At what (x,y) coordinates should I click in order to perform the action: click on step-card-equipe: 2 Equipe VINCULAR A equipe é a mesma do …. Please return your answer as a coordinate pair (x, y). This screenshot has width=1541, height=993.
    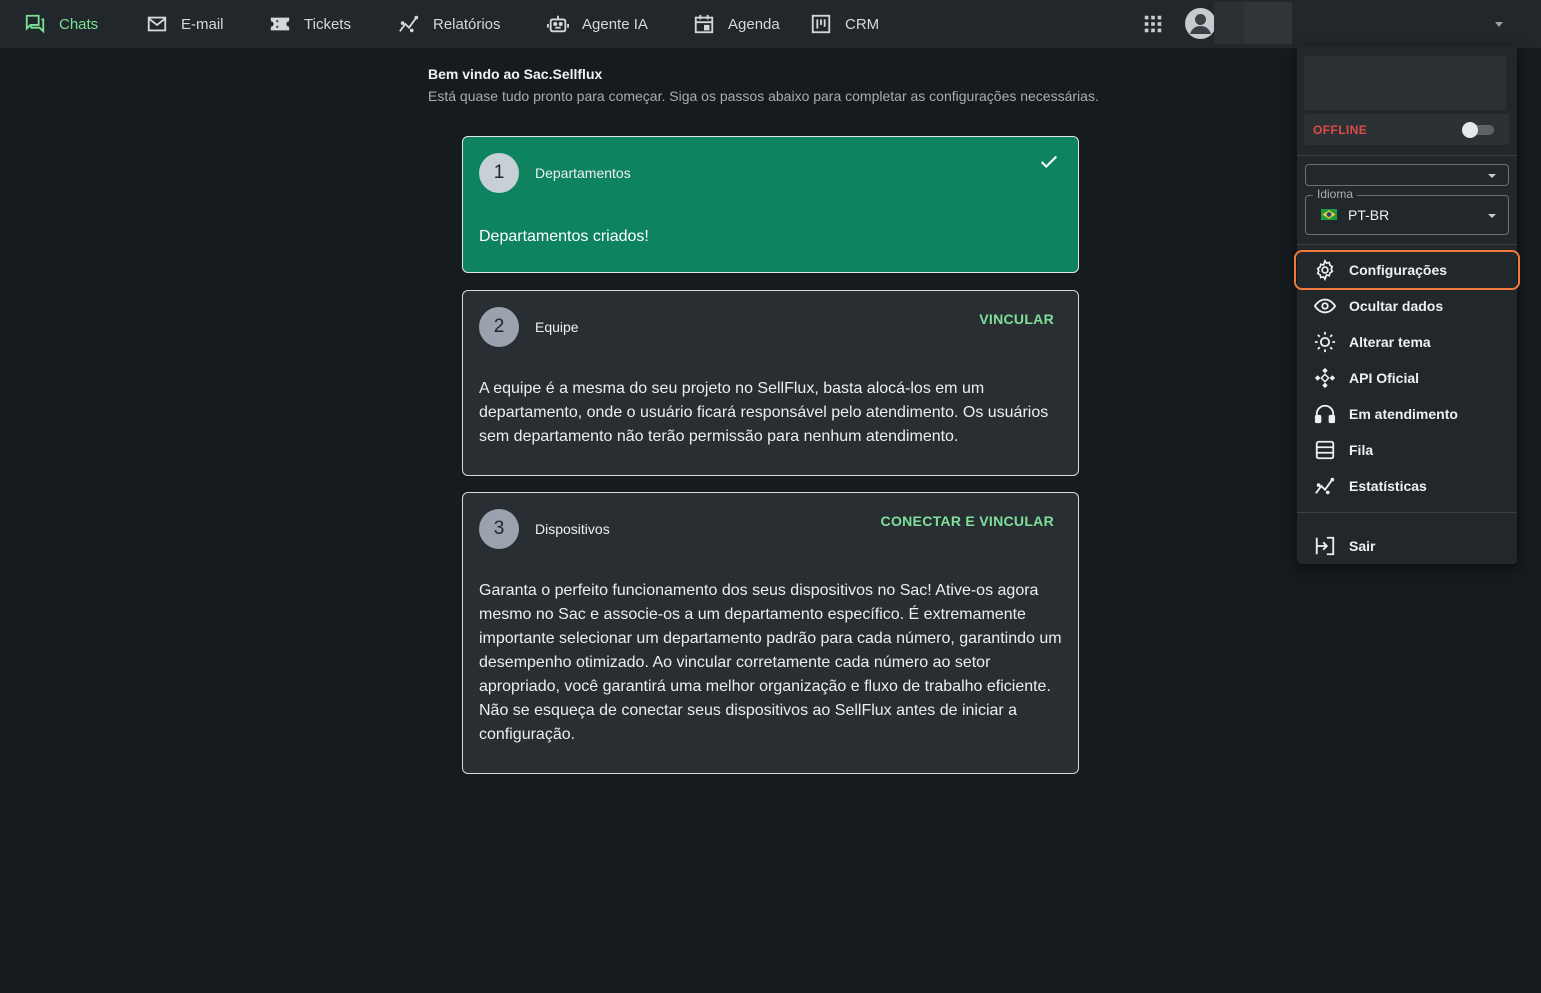
    Looking at the image, I should click on (770, 383).